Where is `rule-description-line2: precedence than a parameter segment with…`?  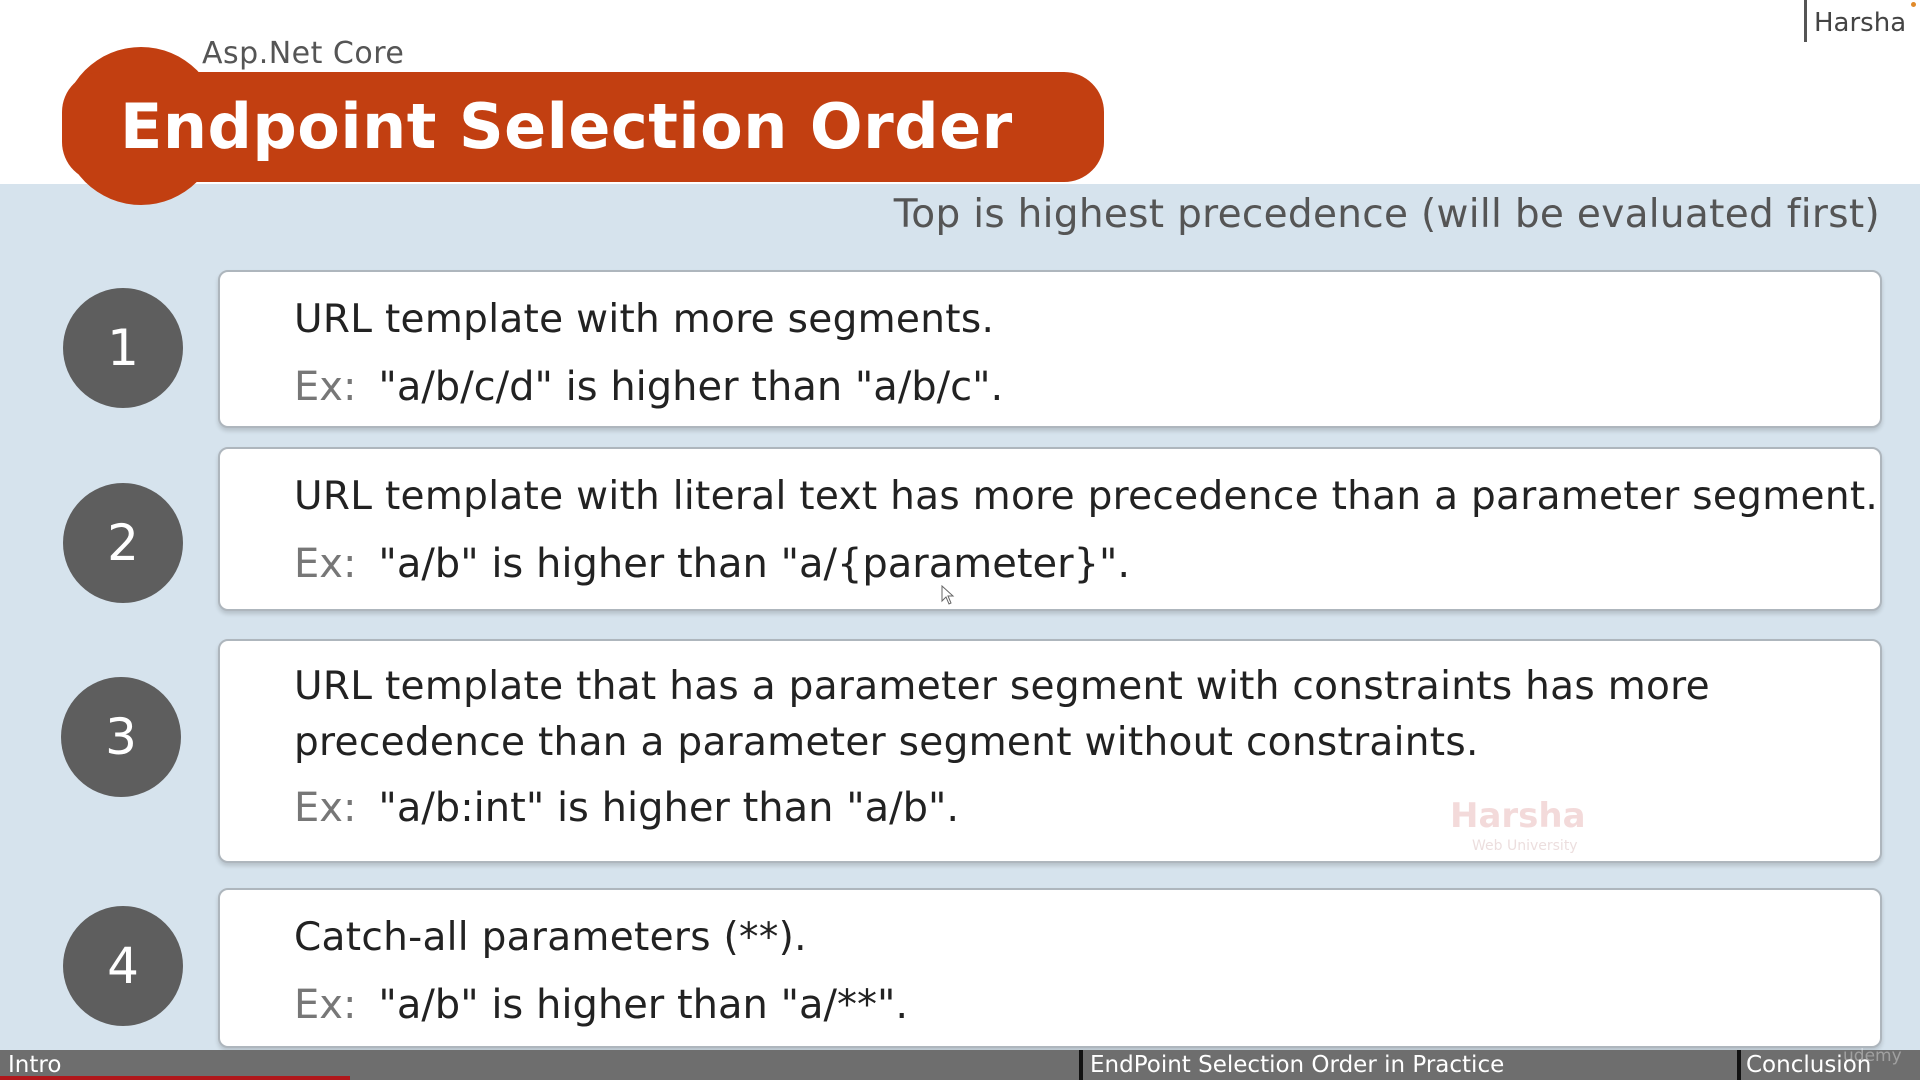 rule-description-line2: precedence than a parameter segment with… is located at coordinates (886, 742).